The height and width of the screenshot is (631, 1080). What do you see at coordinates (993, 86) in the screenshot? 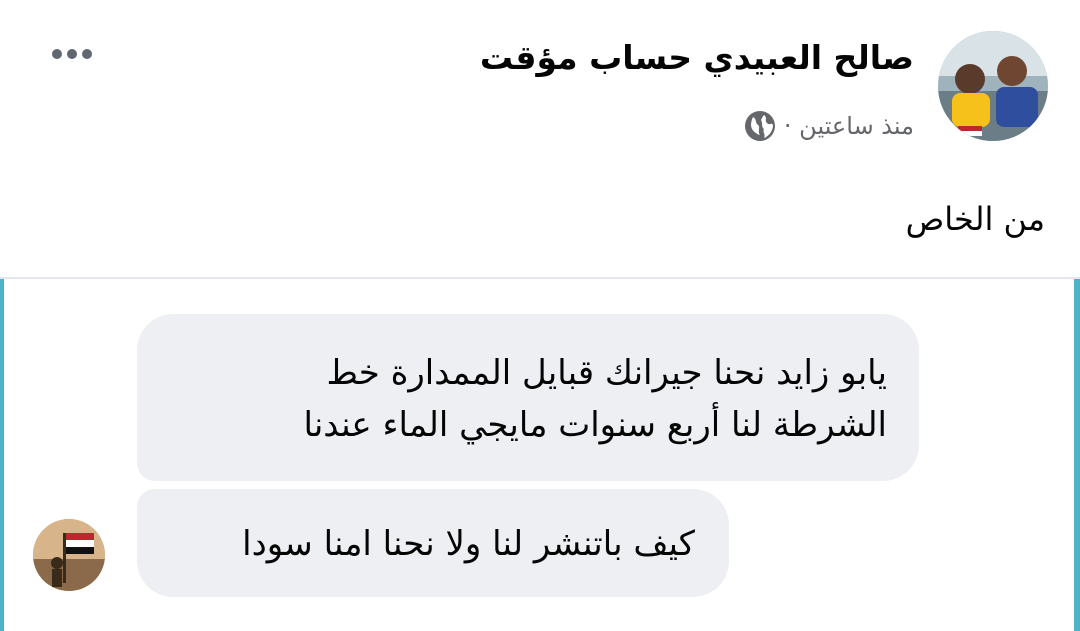
I see `author-avatar` at bounding box center [993, 86].